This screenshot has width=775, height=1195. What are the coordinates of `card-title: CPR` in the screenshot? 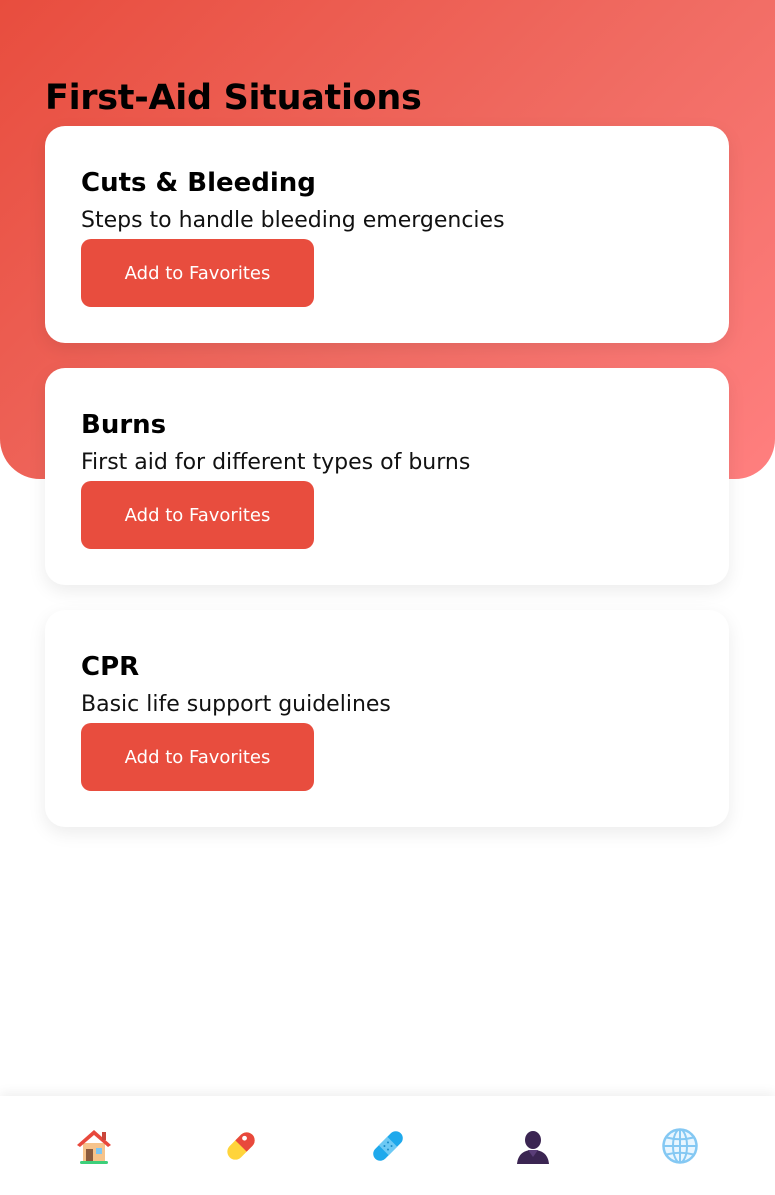 It's located at (110, 667).